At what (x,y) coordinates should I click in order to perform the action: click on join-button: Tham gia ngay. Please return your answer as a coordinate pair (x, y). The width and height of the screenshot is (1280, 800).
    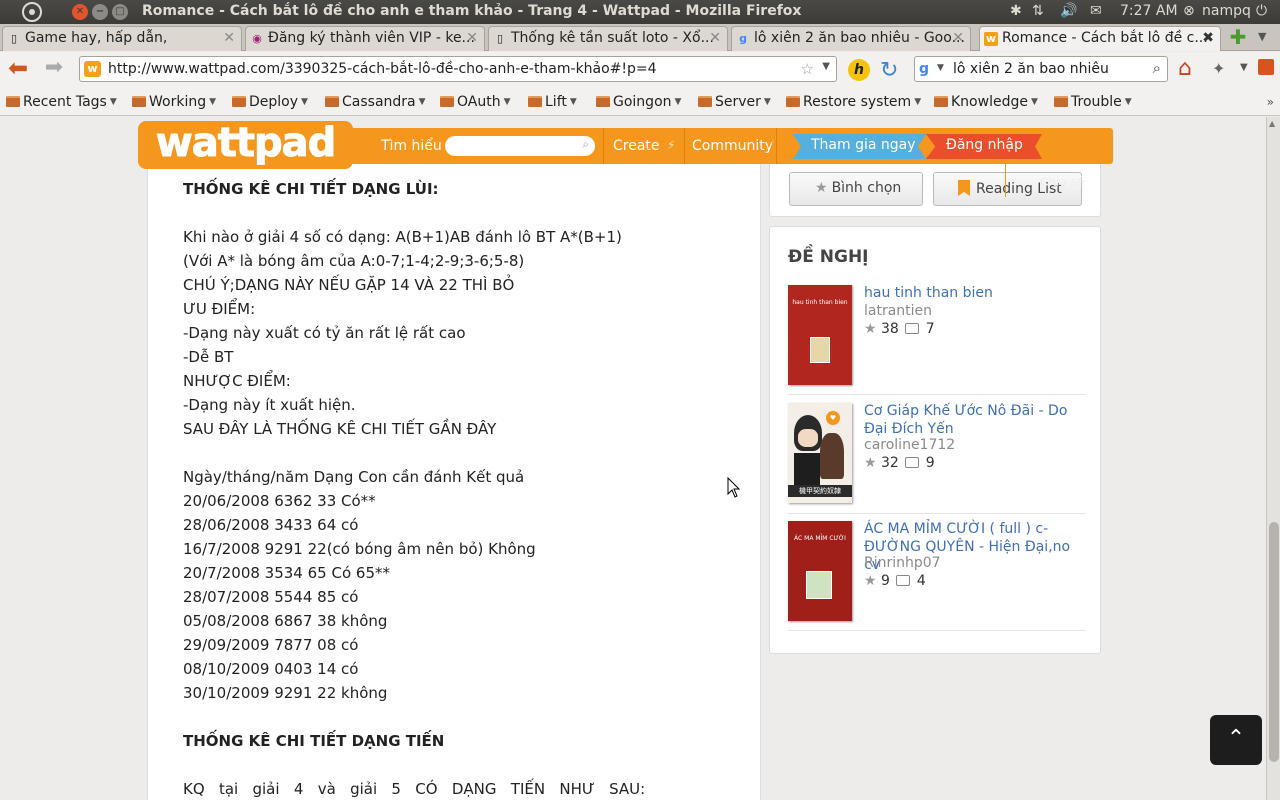
    Looking at the image, I should click on (859, 146).